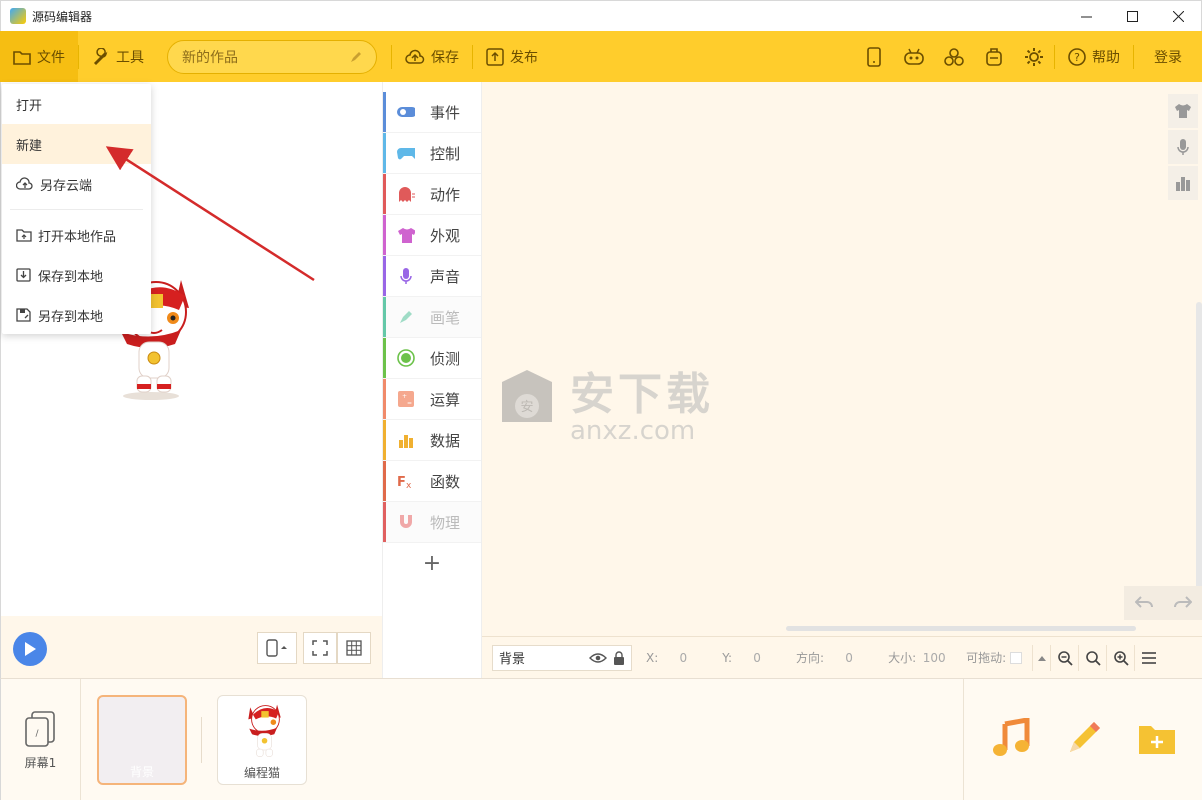 The image size is (1202, 800). I want to click on more-menu-button, so click(1148, 657).